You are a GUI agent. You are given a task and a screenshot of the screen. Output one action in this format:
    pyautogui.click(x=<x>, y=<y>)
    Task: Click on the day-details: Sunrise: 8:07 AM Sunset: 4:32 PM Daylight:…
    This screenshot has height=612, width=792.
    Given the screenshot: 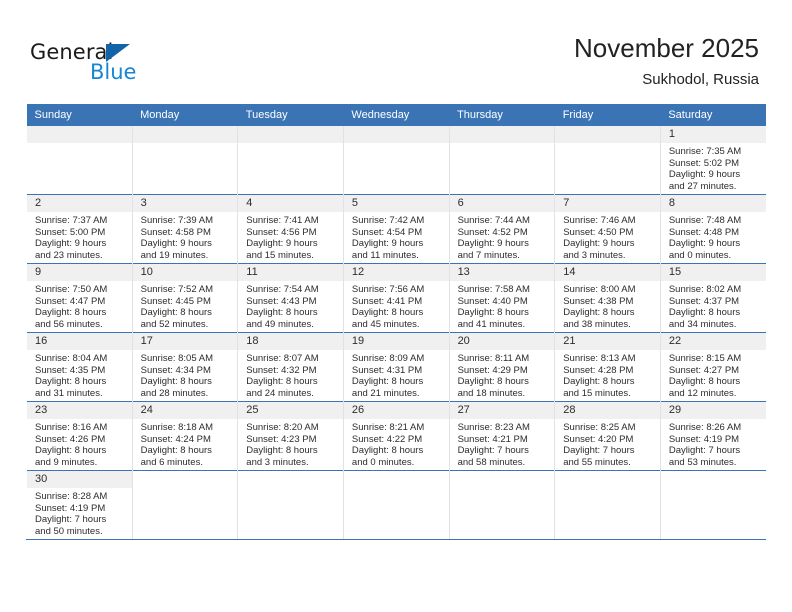 What is the action you would take?
    pyautogui.click(x=290, y=374)
    